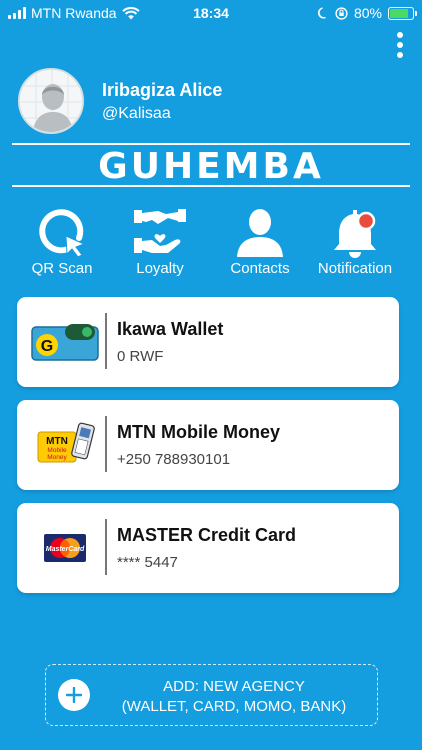 Image resolution: width=422 pixels, height=750 pixels. What do you see at coordinates (62, 268) in the screenshot?
I see `qr-scan-label: QR Scan` at bounding box center [62, 268].